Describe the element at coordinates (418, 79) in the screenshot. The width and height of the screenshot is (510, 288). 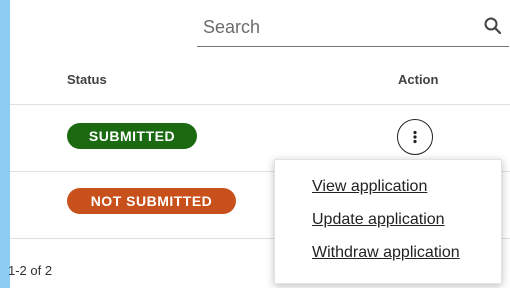
I see `action-column-header: Action` at that location.